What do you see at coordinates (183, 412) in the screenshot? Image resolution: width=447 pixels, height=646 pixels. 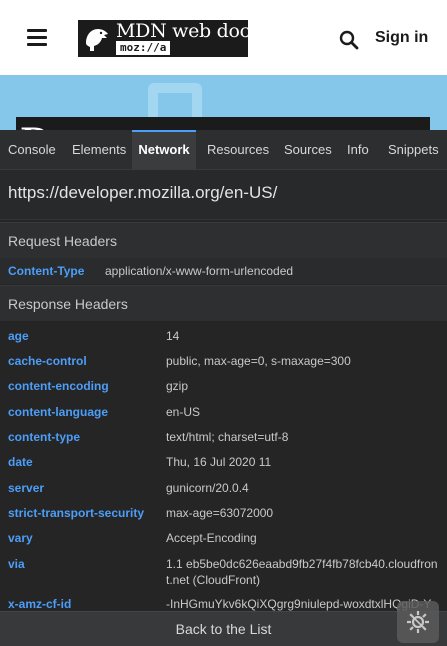 I see `header-value: en-US` at bounding box center [183, 412].